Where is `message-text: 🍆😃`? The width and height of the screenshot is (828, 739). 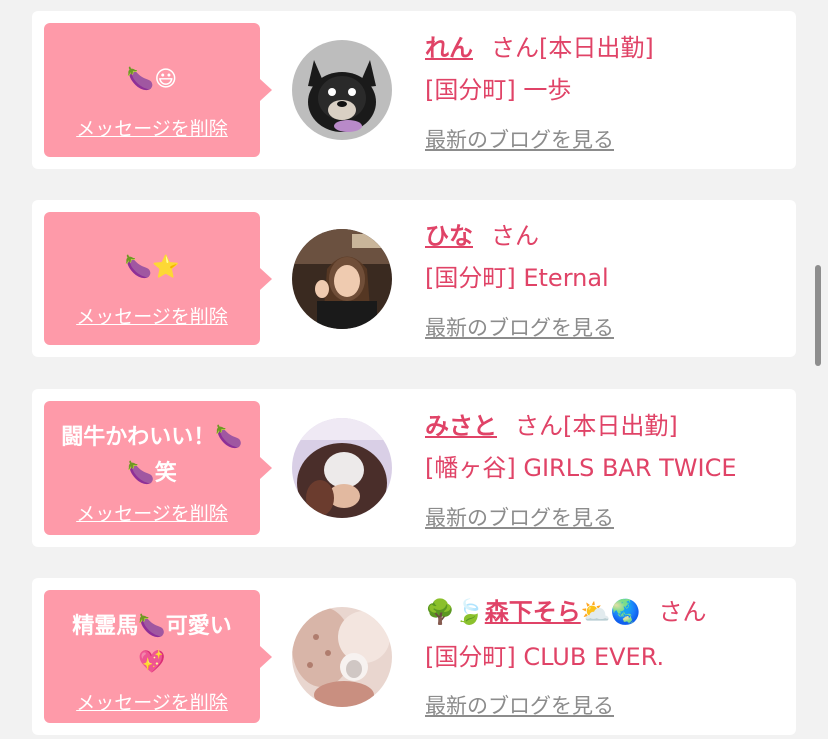
message-text: 🍆😃 is located at coordinates (152, 79).